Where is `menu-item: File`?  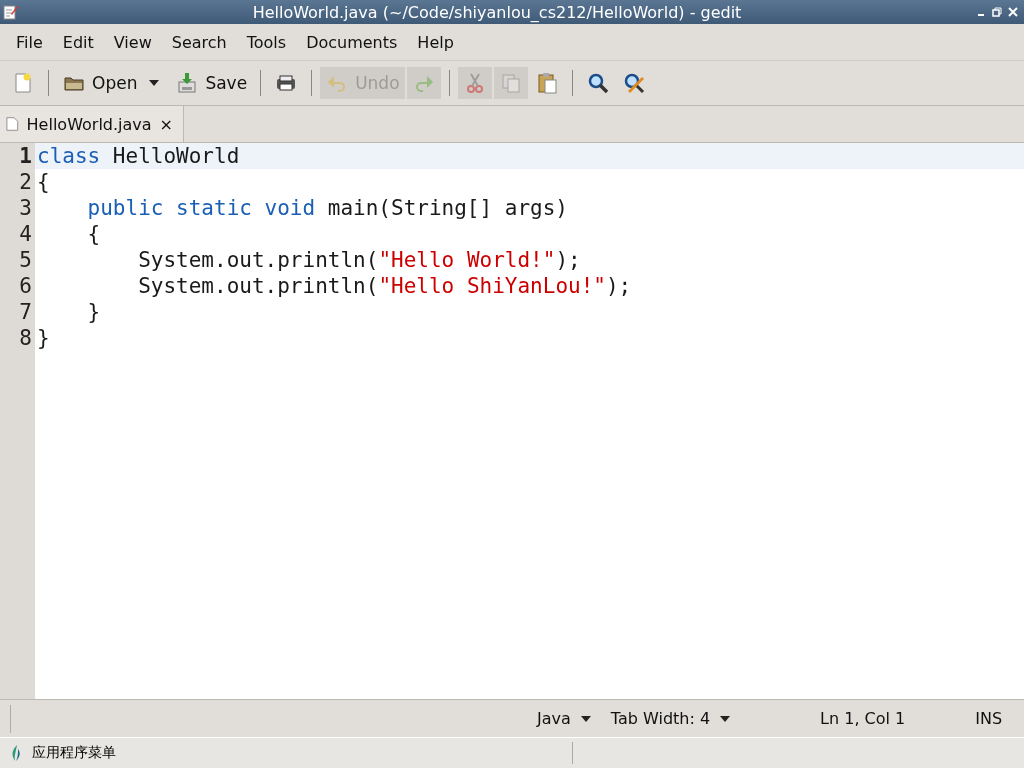
menu-item: File is located at coordinates (29, 42).